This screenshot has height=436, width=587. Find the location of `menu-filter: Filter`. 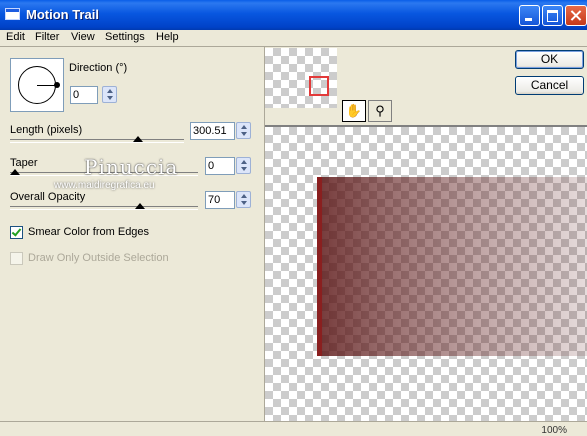

menu-filter: Filter is located at coordinates (47, 37).